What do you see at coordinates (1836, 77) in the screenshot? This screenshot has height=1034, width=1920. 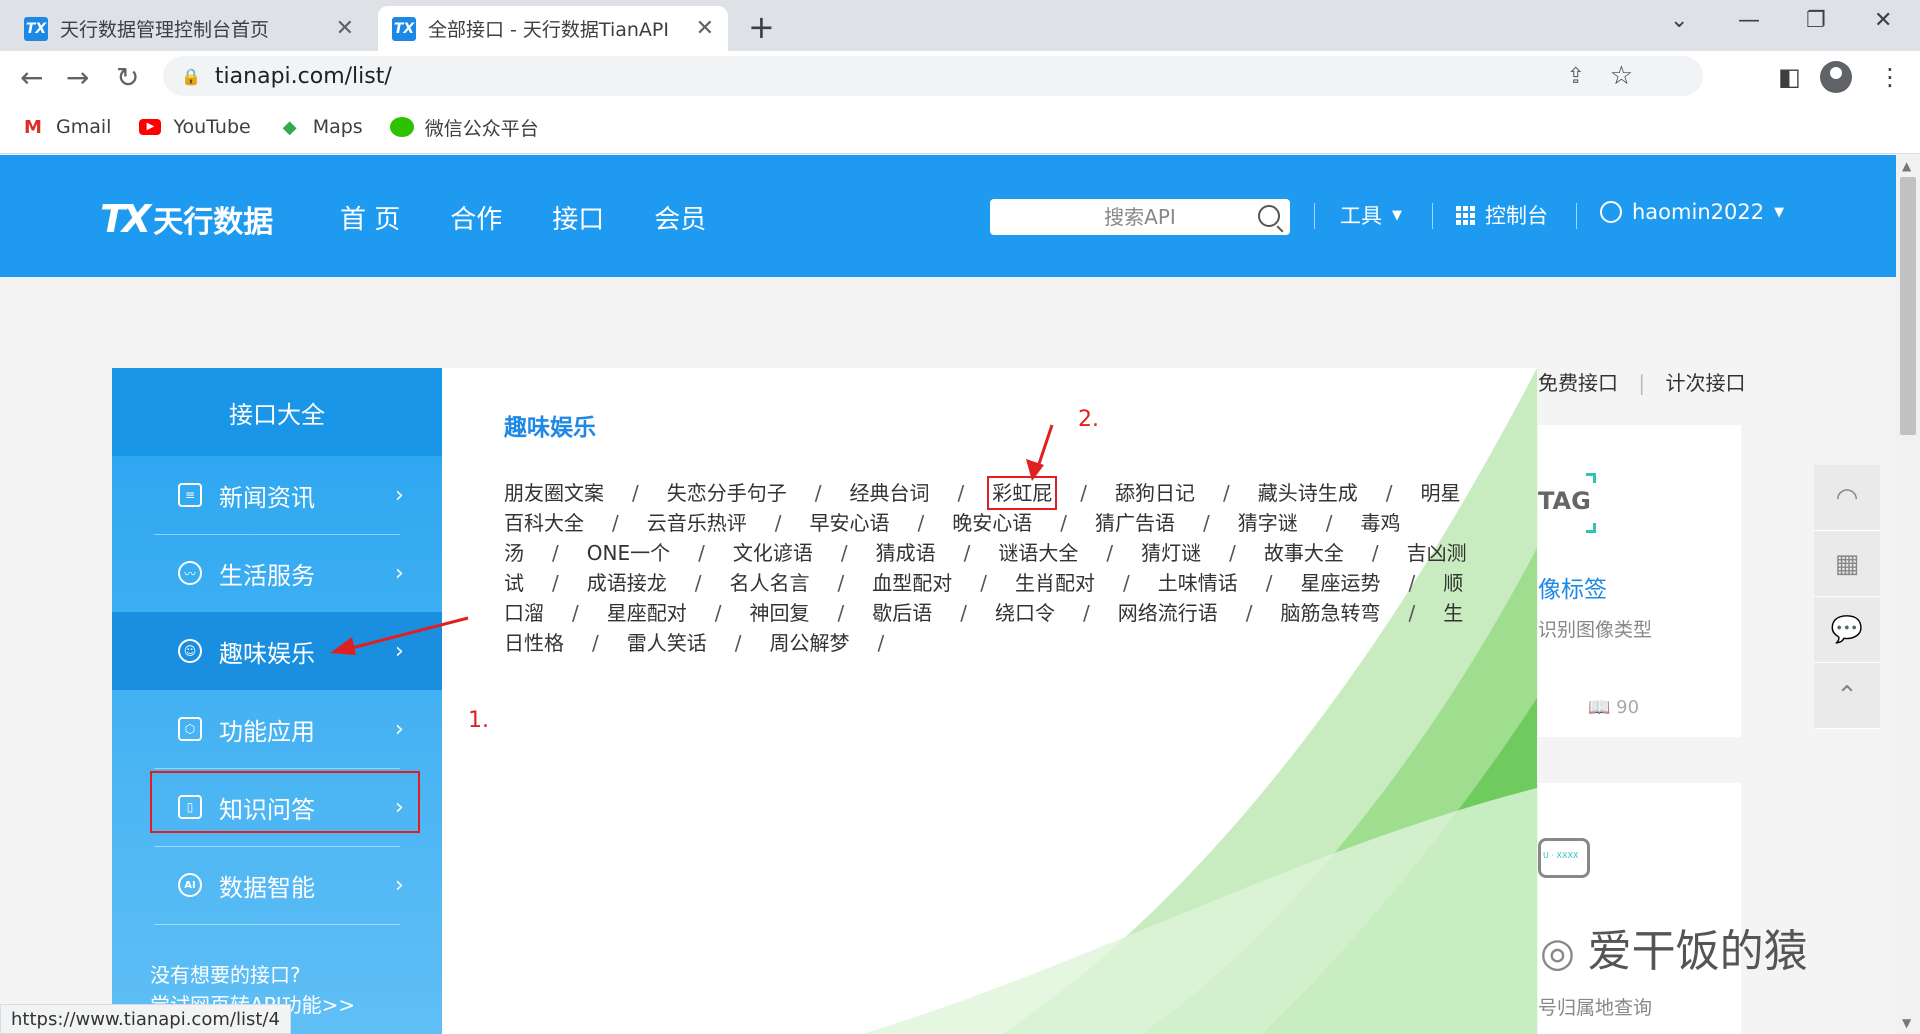 I see `profile-avatar` at bounding box center [1836, 77].